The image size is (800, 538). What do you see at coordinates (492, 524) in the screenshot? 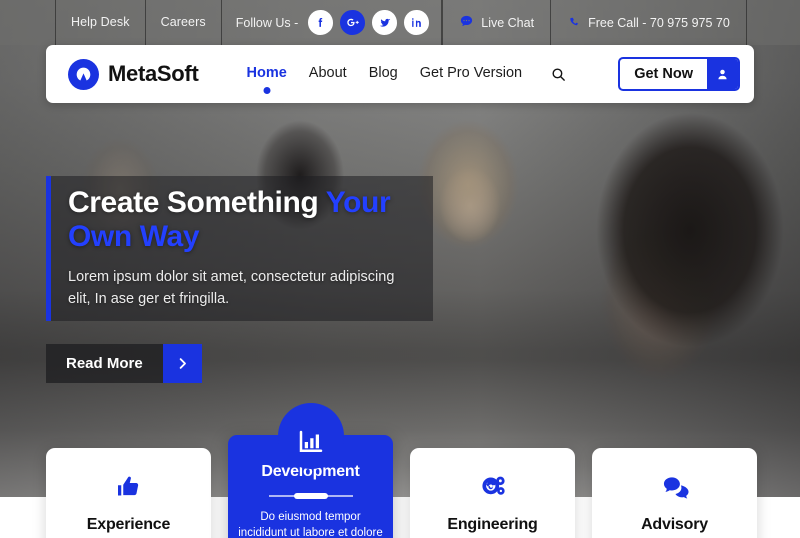
I see `service-card-title: Engineering` at bounding box center [492, 524].